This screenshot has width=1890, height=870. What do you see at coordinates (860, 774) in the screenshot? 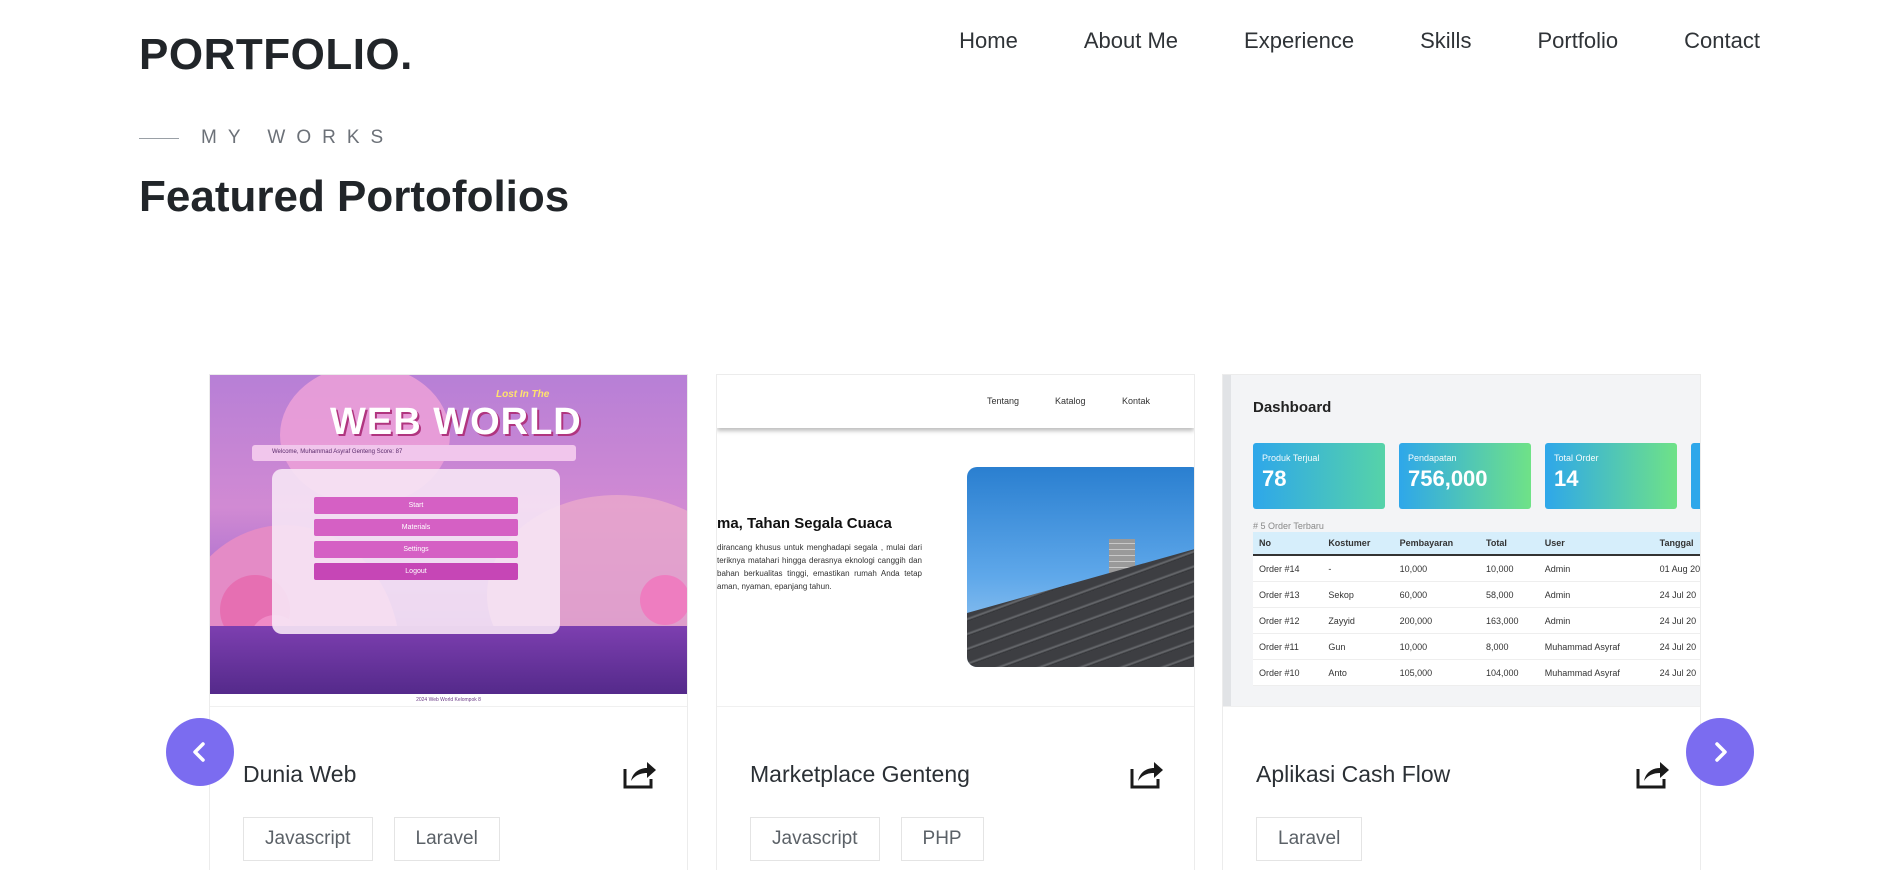
I see `card-title: Marketplace Genteng` at bounding box center [860, 774].